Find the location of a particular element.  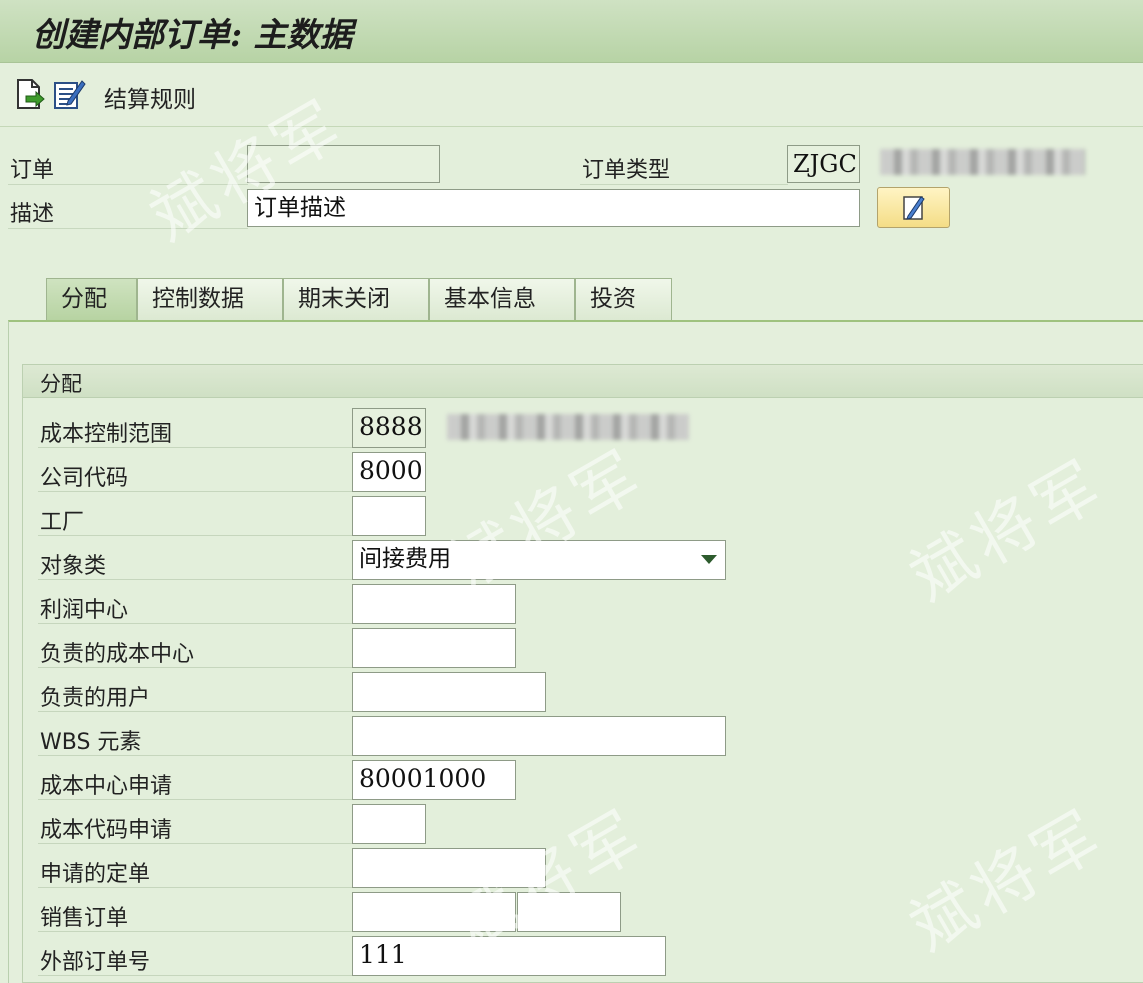

plant-underline is located at coordinates (195, 535).